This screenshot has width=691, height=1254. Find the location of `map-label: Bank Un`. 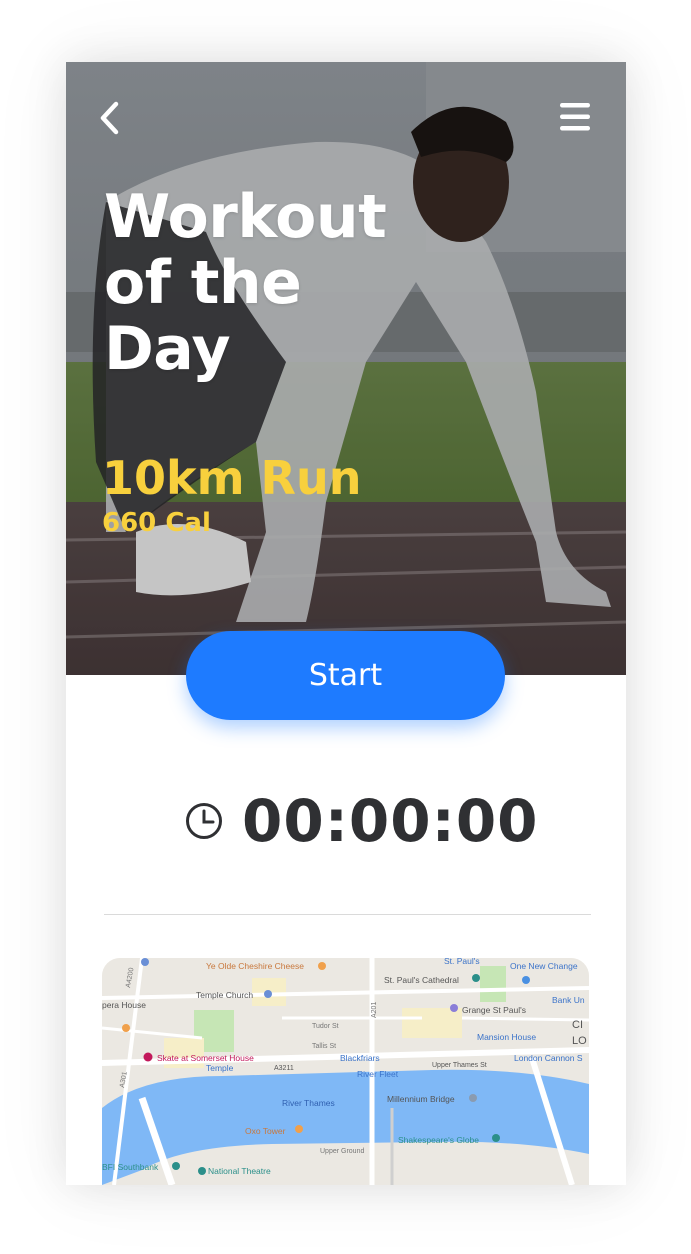

map-label: Bank Un is located at coordinates (568, 1000).